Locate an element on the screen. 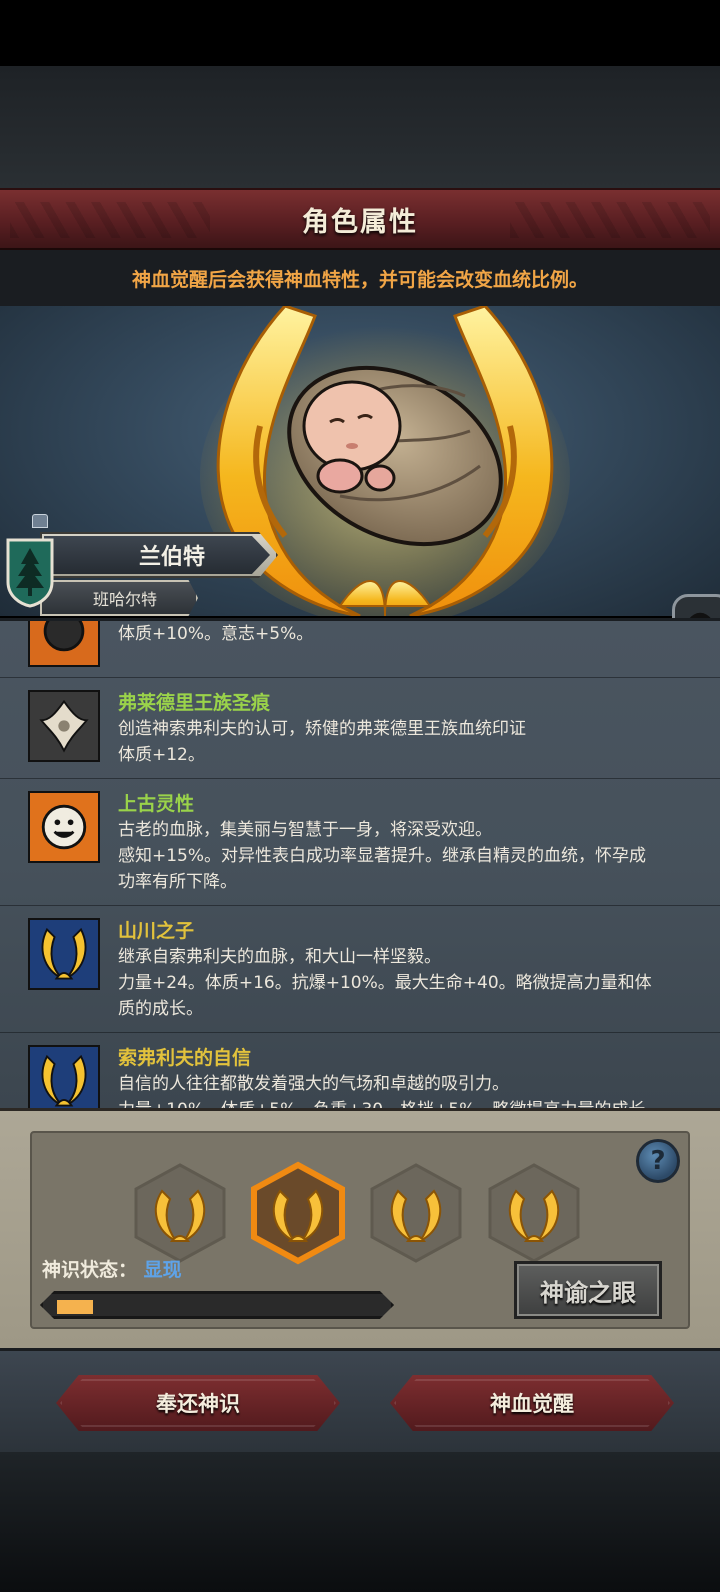 This screenshot has width=720, height=1592. return-divinity-label: 奉还神识 is located at coordinates (198, 1404).